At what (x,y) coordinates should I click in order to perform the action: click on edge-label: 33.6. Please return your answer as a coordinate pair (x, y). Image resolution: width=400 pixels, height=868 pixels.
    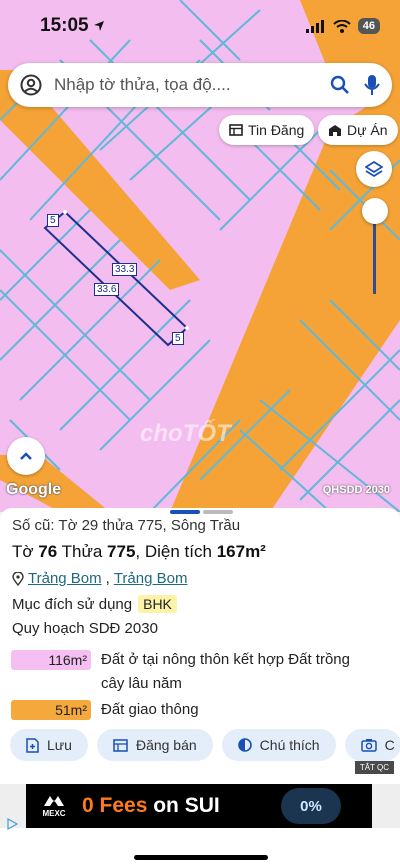
    Looking at the image, I should click on (107, 289).